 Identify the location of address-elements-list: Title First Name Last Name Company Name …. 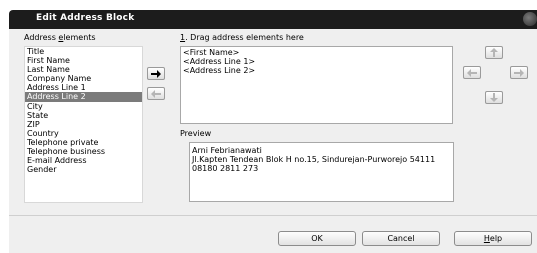
(83, 124).